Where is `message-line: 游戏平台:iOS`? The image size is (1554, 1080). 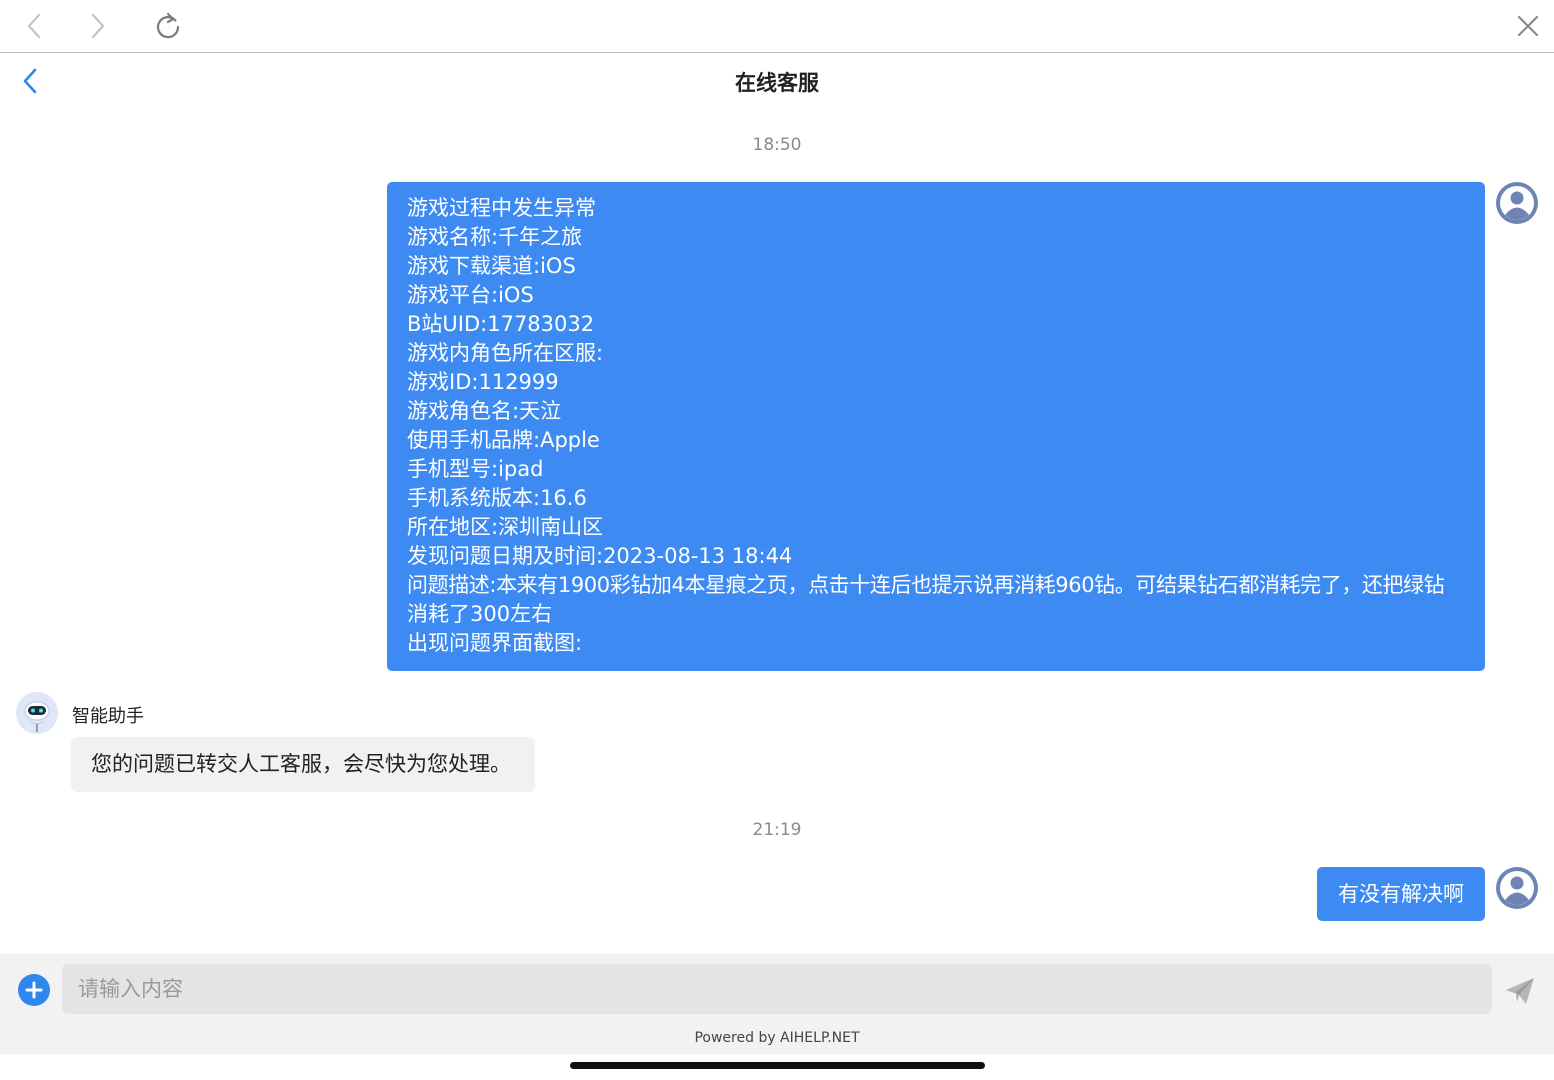
message-line: 游戏平台:iOS is located at coordinates (470, 295).